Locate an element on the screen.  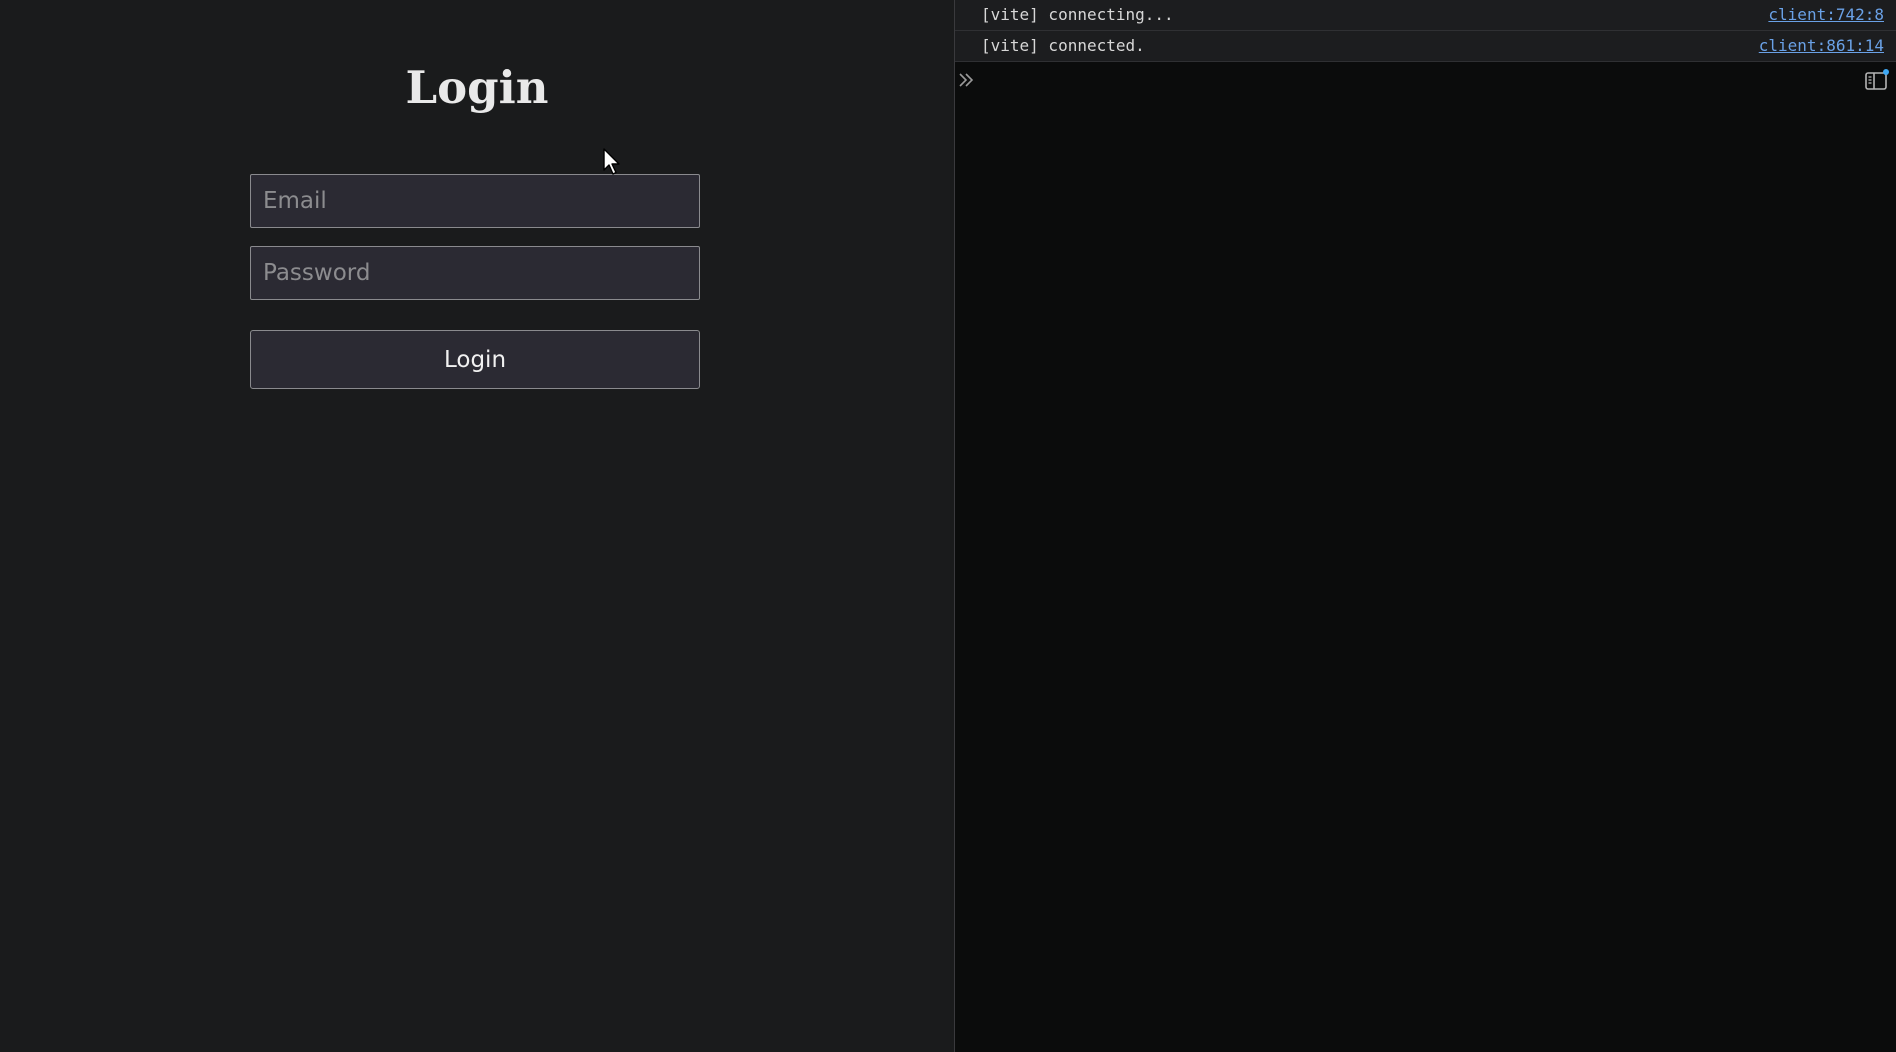
console-log-row: [vite] connecting... client:742:8 is located at coordinates (1425, 15).